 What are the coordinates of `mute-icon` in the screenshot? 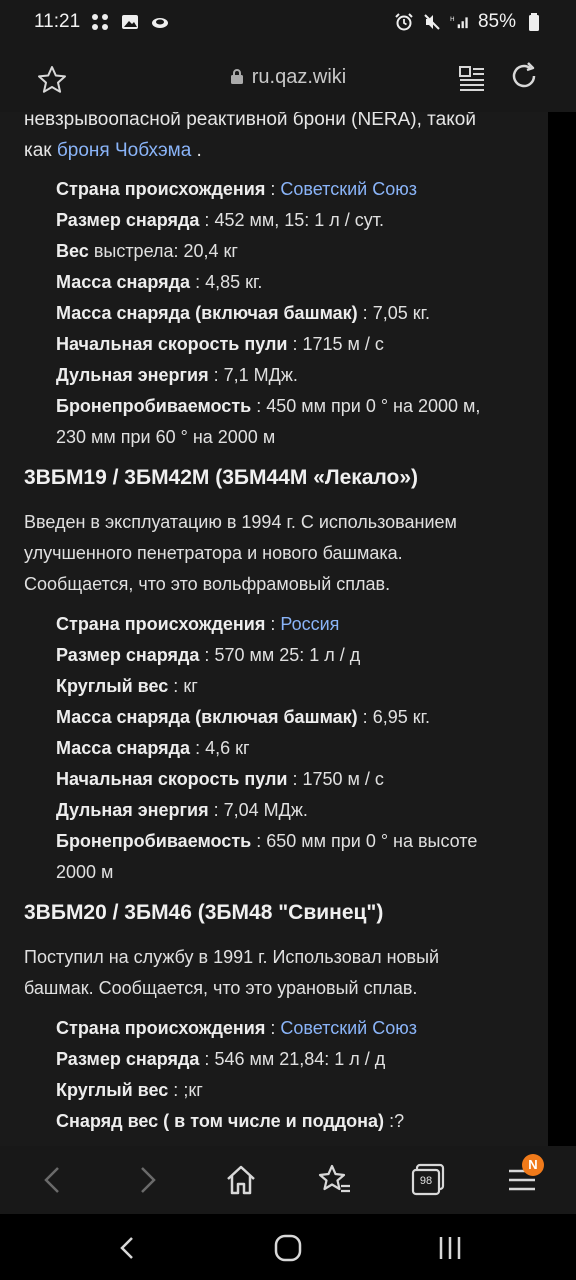 It's located at (432, 22).